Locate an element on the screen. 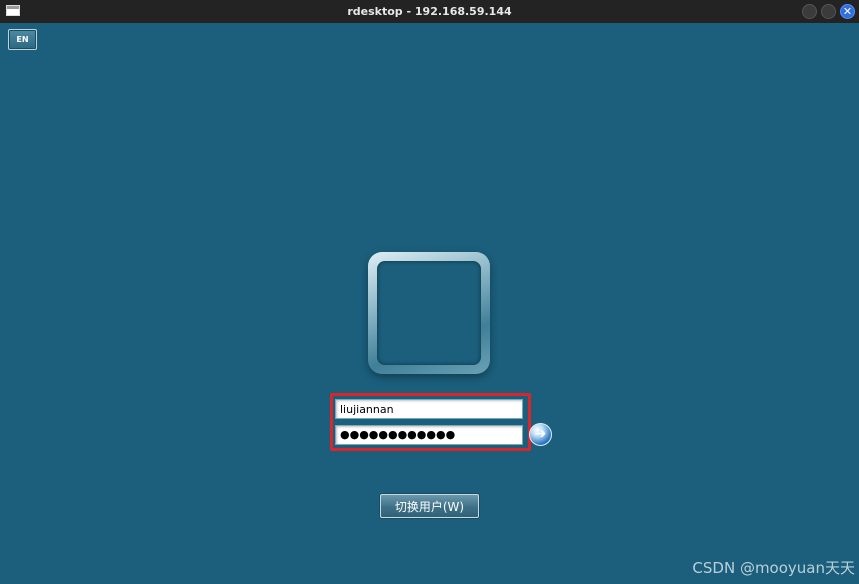 The width and height of the screenshot is (859, 584). watermark-text: CSDN @mooyuan天天 is located at coordinates (773, 568).